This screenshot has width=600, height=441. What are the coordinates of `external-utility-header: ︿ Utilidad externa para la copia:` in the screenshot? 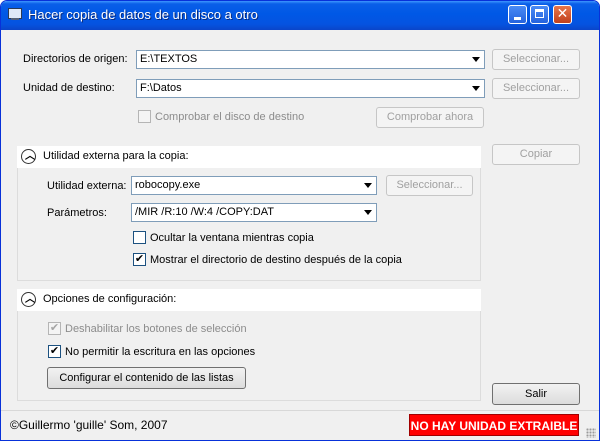 It's located at (249, 157).